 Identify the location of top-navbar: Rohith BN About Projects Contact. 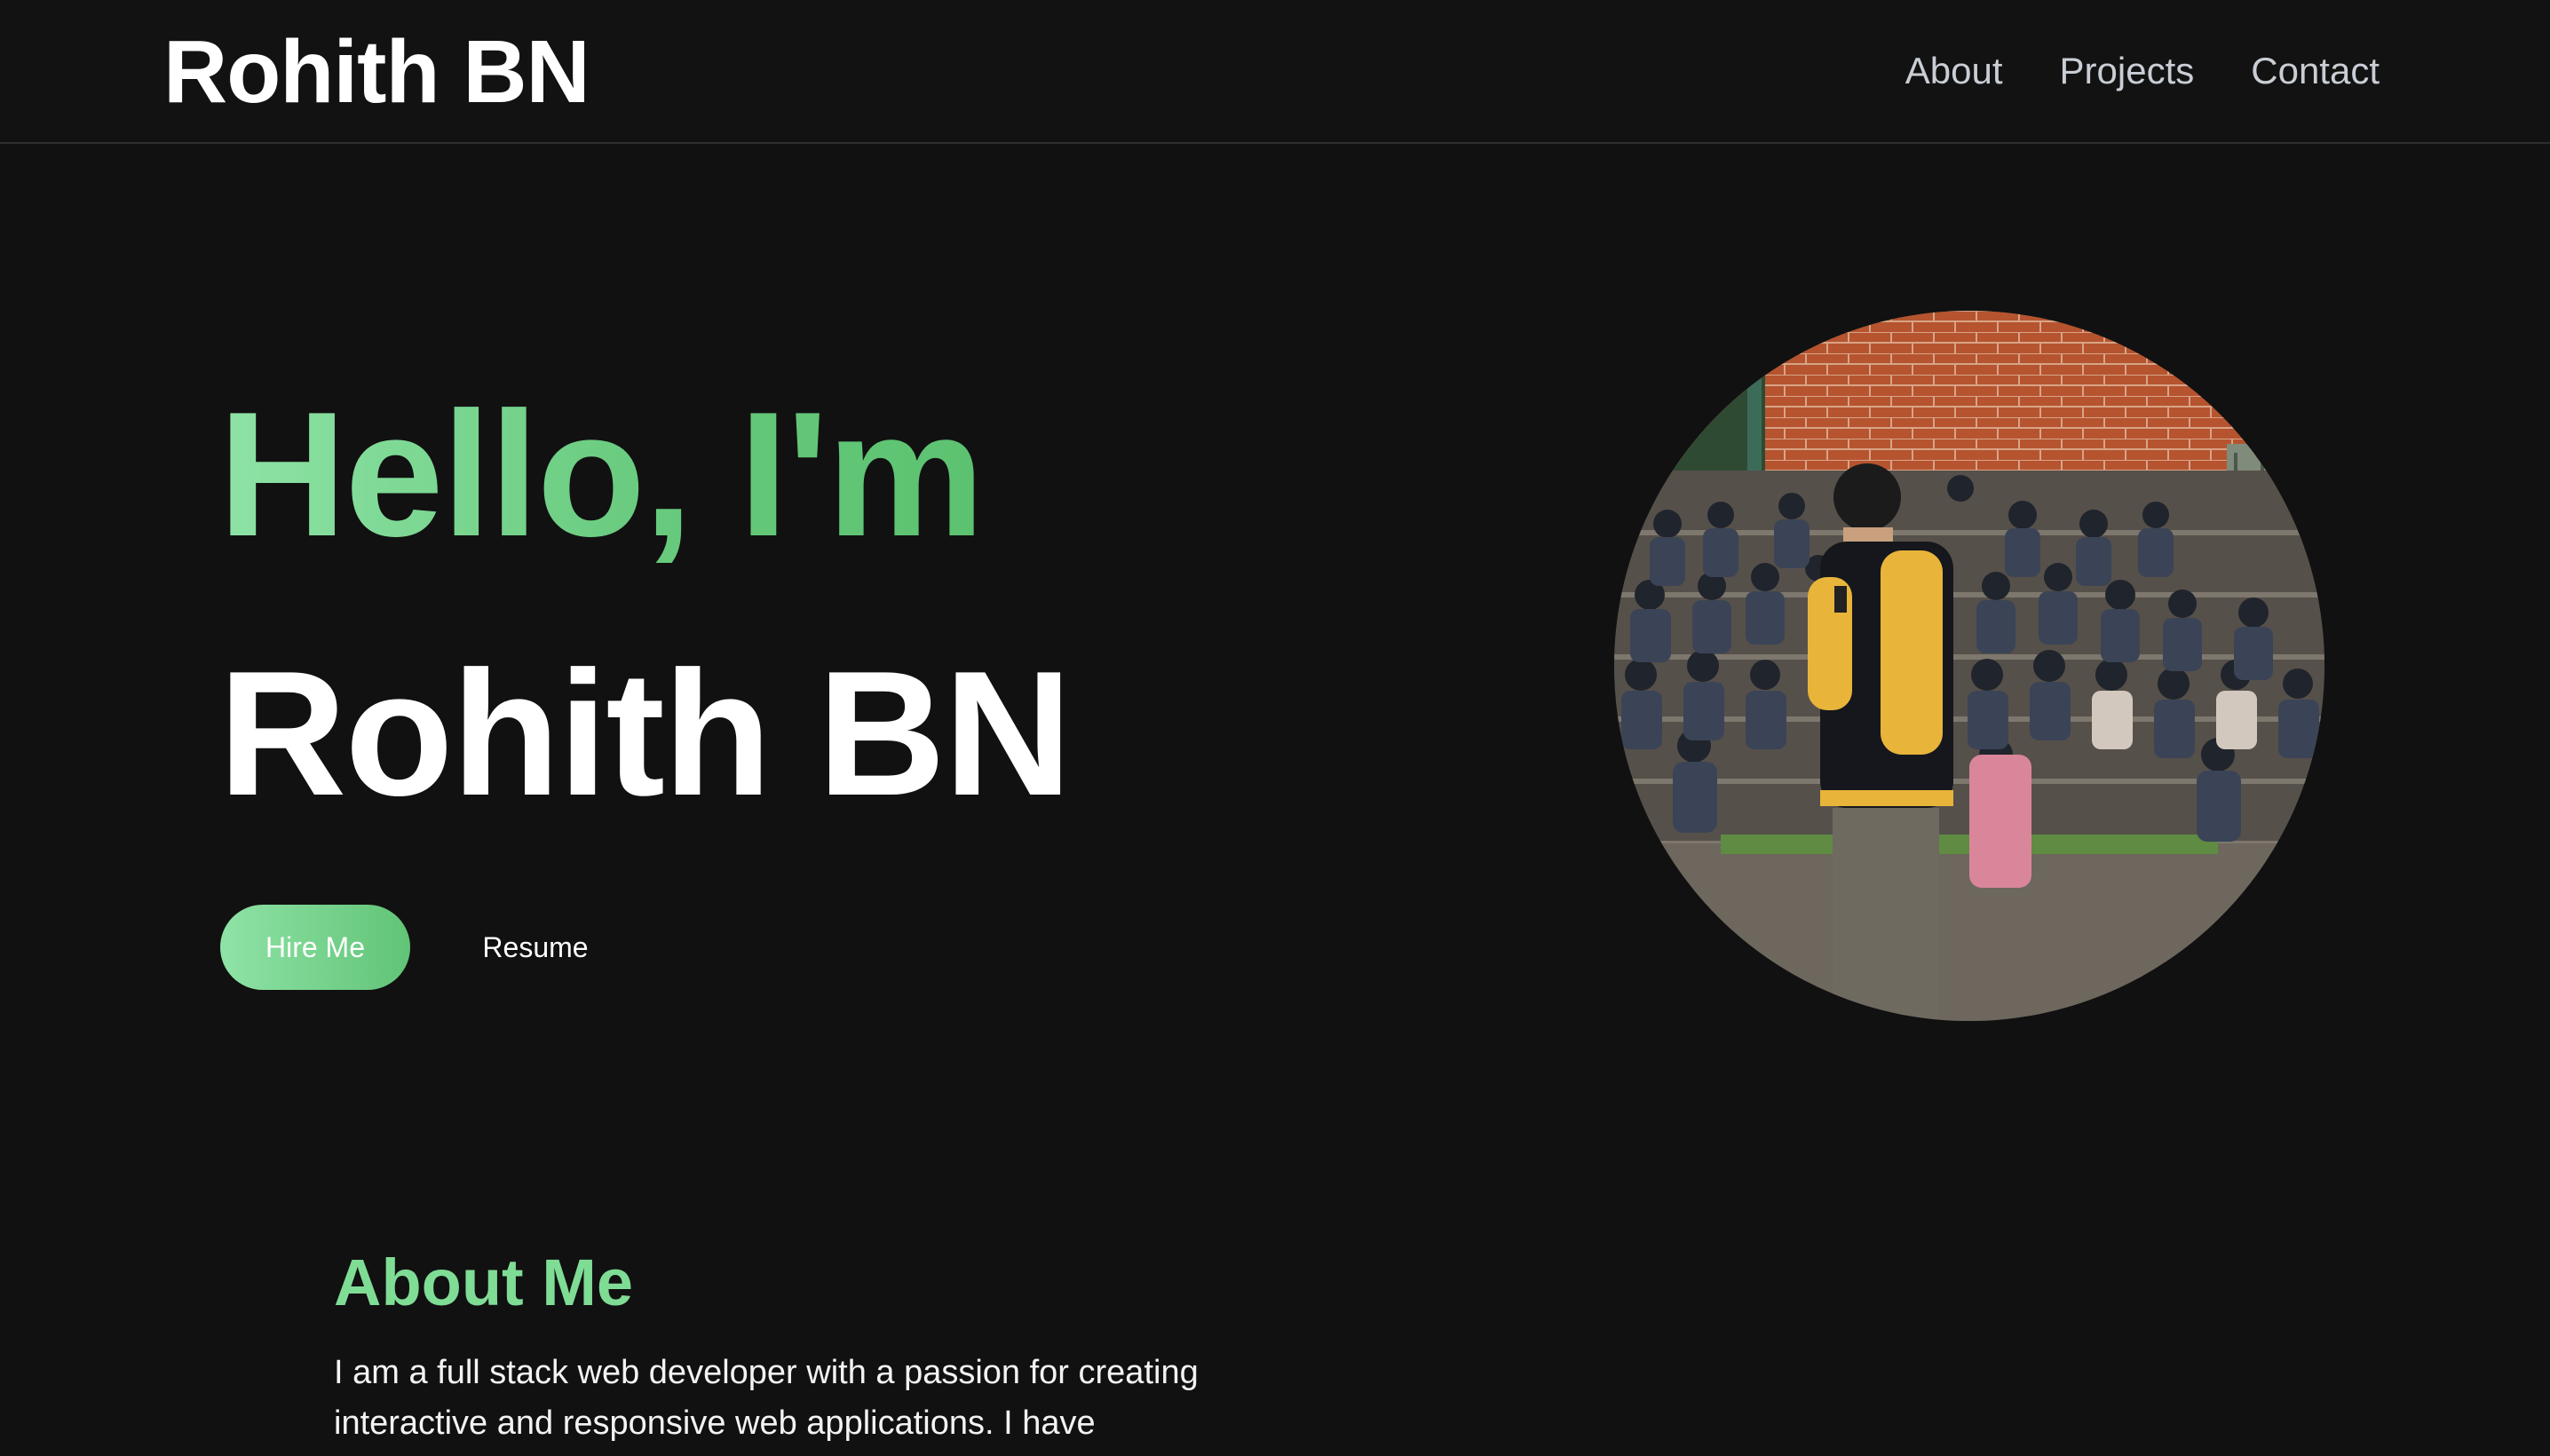
(1275, 72).